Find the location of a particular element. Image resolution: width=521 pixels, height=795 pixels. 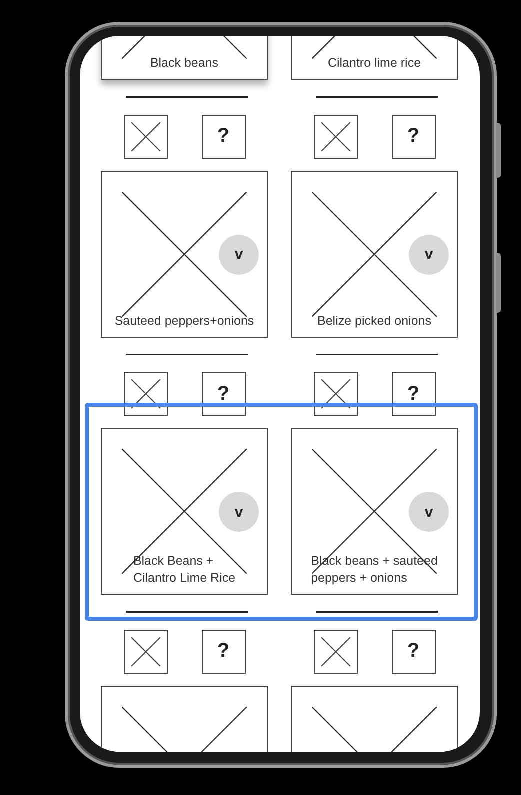

item-card: v Black Beans + Cilantro Lime Rice is located at coordinates (184, 511).